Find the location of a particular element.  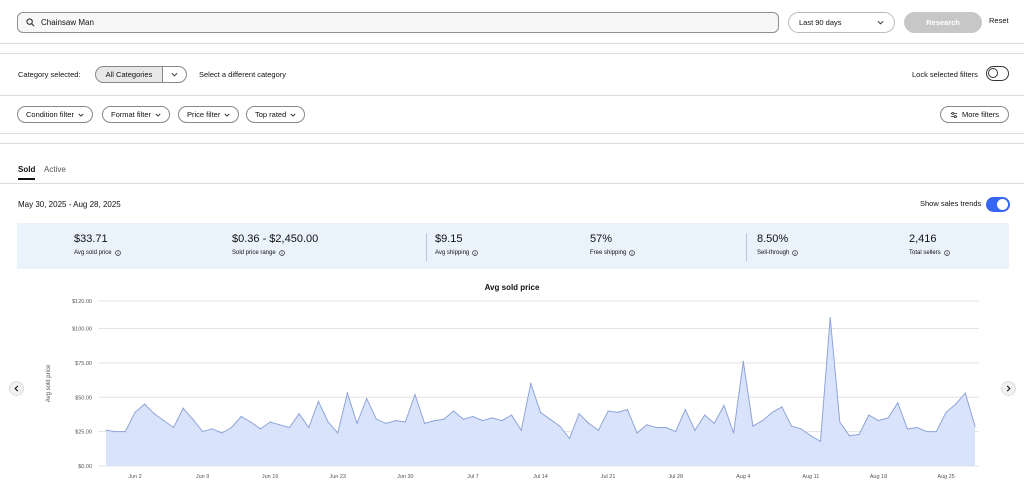

price-filter-button: Price filter is located at coordinates (209, 114).